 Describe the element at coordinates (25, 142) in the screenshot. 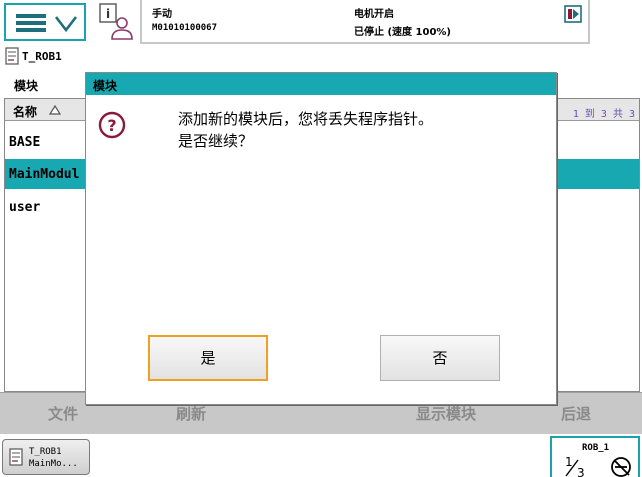

I see `list-item-label: BASE` at that location.